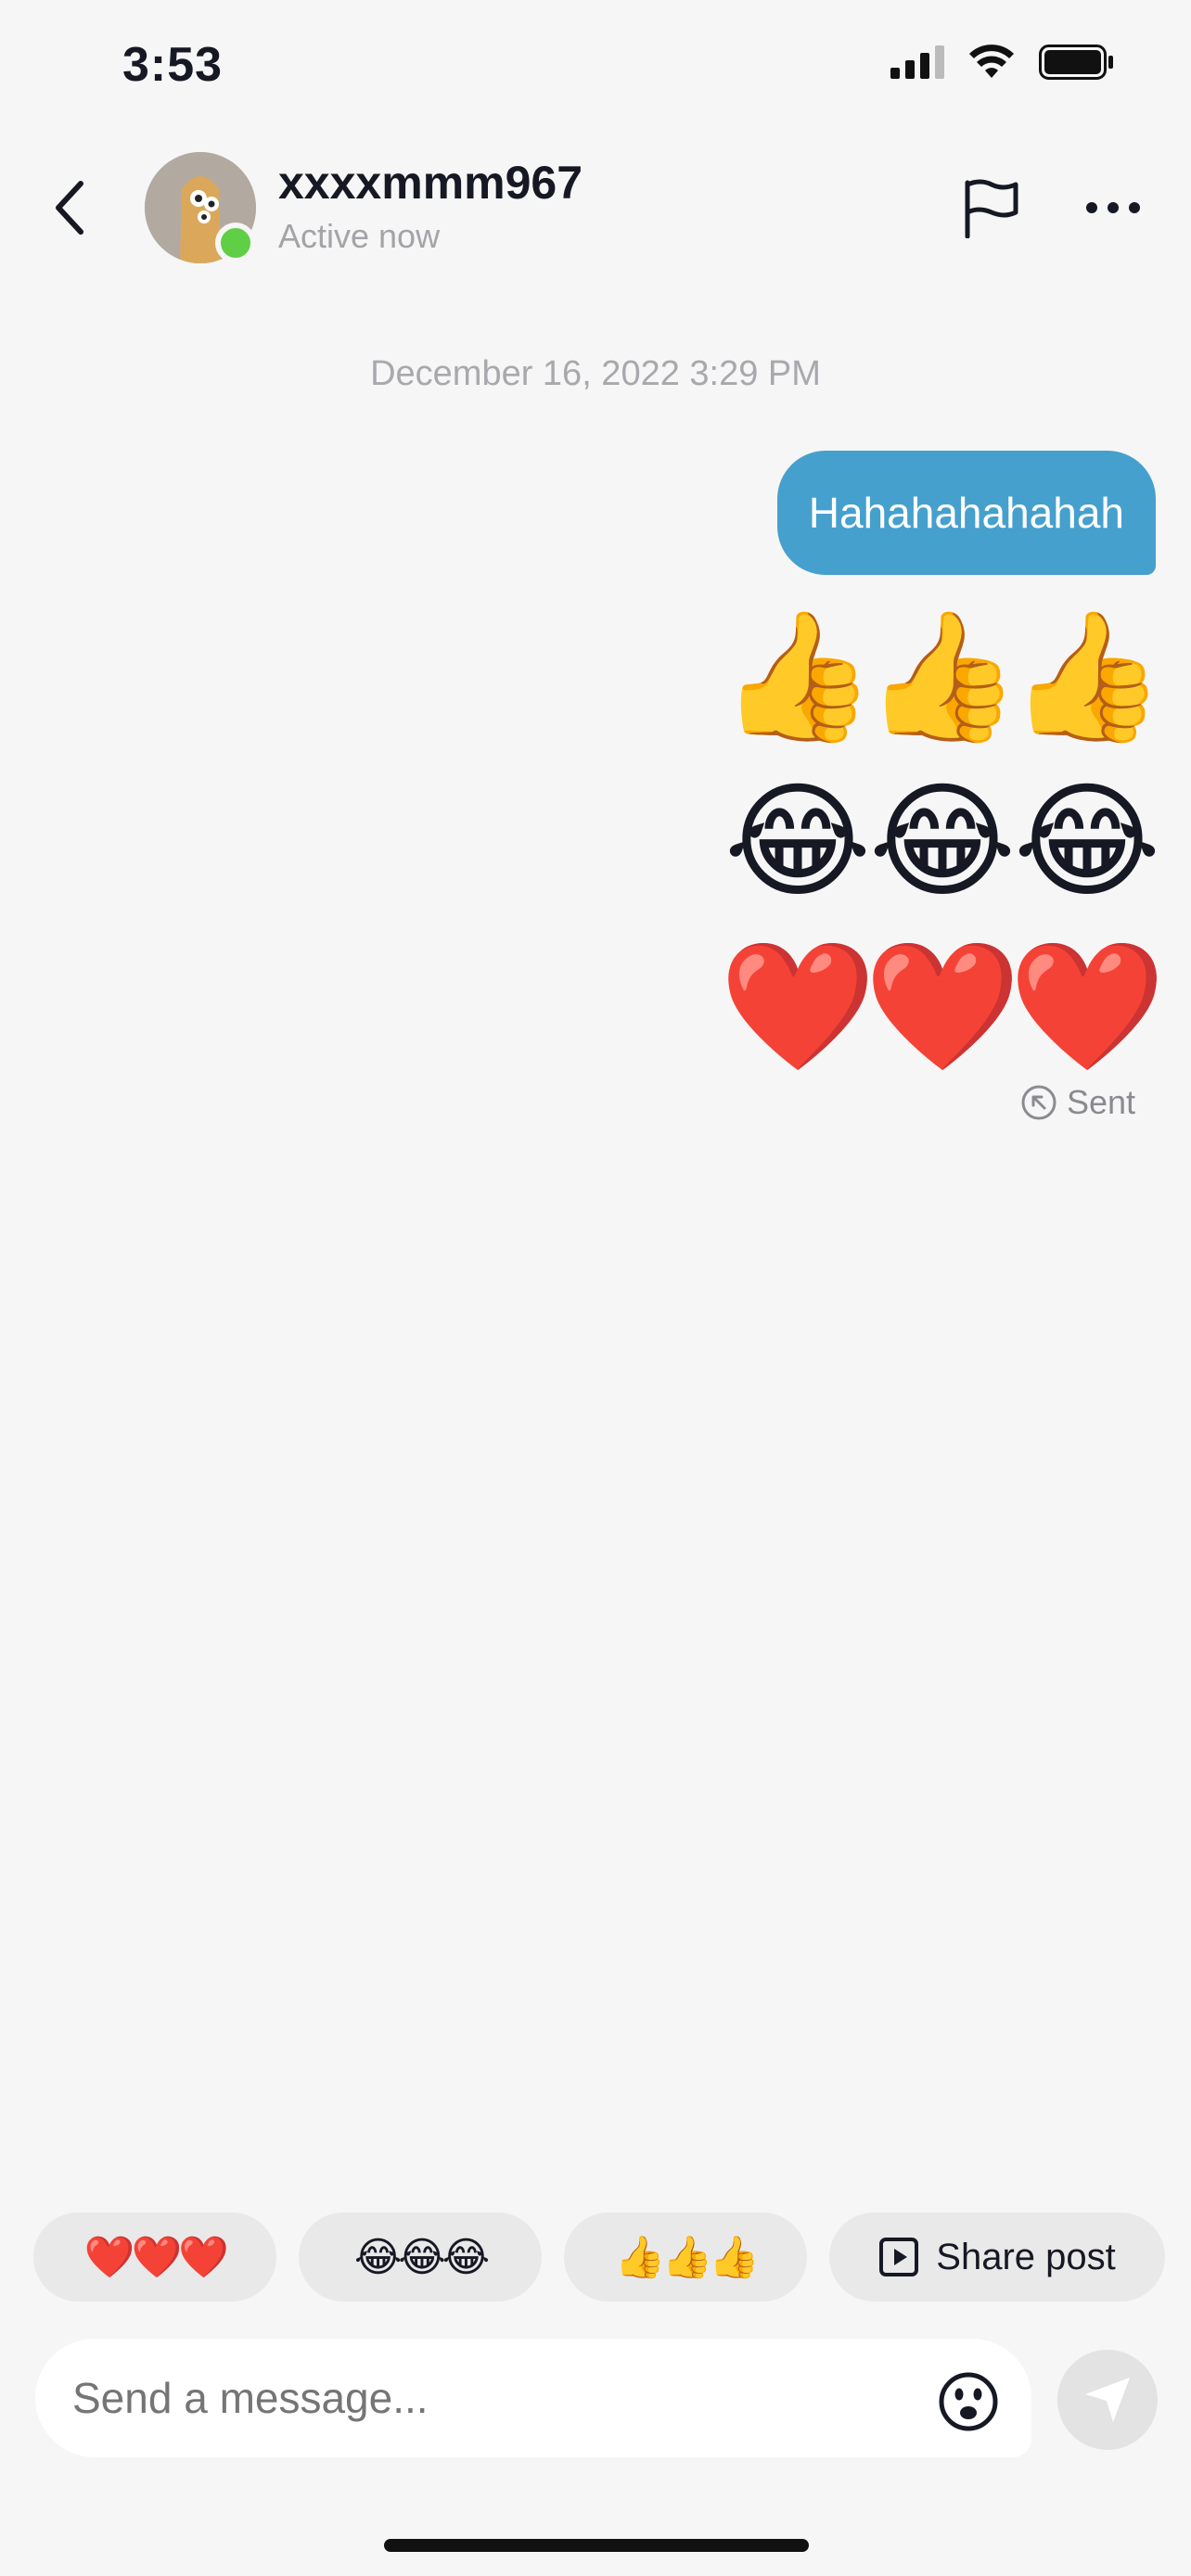 The image size is (1191, 2576). I want to click on more-horizontal-icon, so click(1113, 207).